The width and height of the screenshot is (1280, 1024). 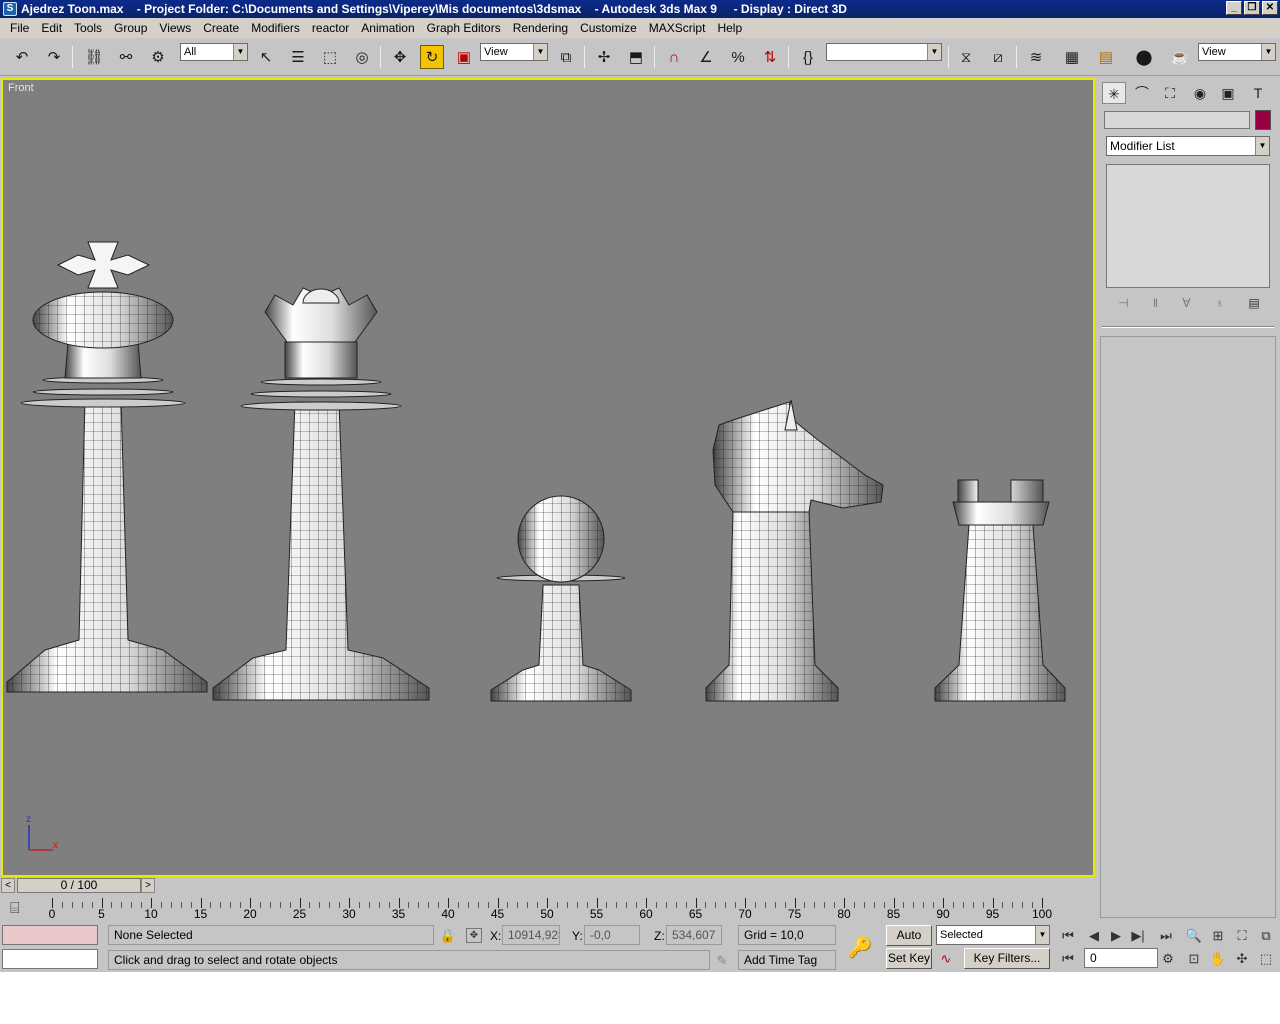 I want to click on restore-button: ❐, so click(x=1252, y=8).